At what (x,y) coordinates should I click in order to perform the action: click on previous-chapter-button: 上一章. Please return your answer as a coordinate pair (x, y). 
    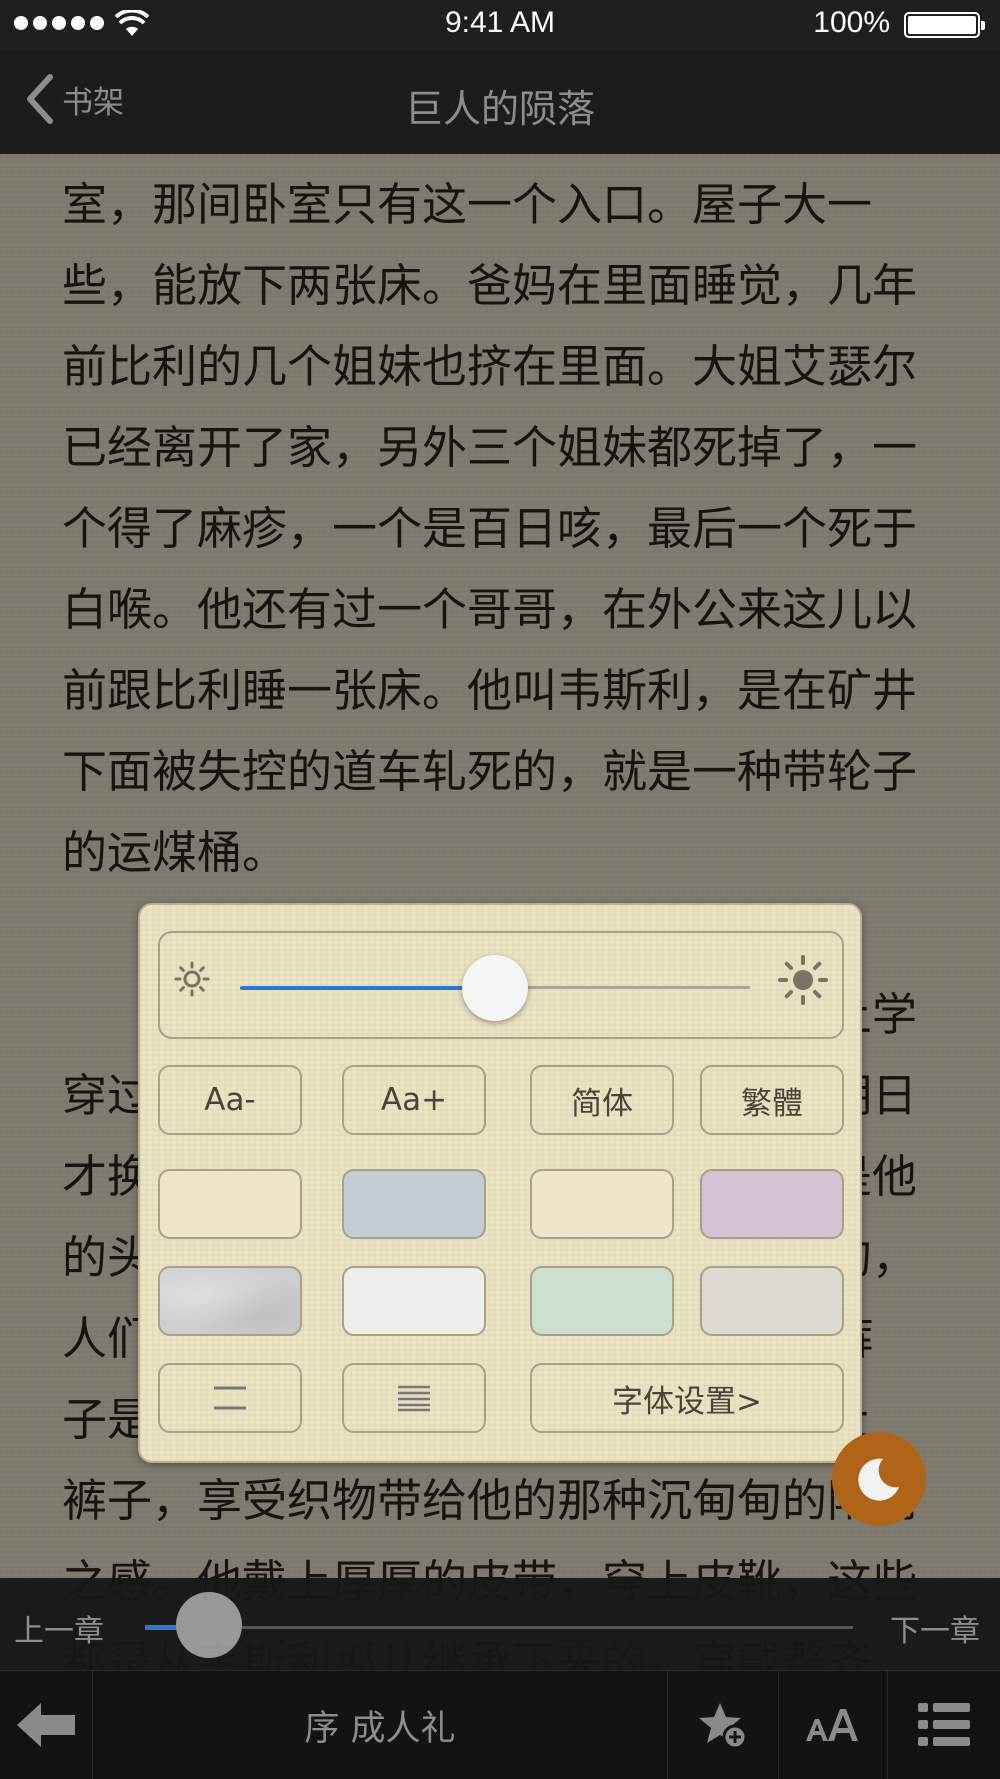
    Looking at the image, I should click on (59, 1628).